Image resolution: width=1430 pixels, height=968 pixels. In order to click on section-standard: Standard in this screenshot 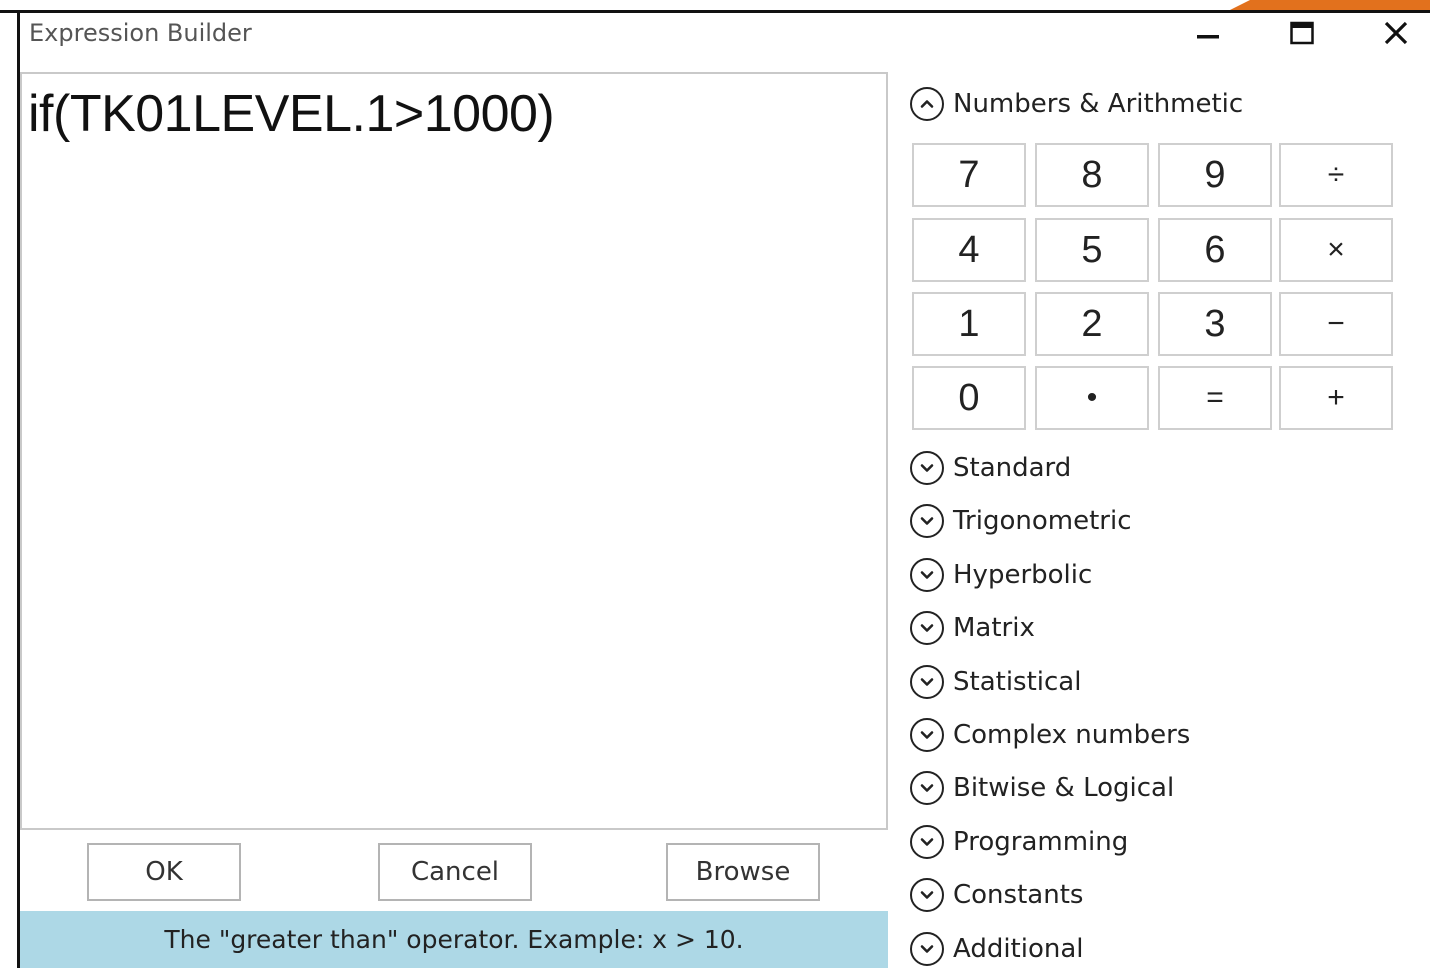, I will do `click(990, 468)`.